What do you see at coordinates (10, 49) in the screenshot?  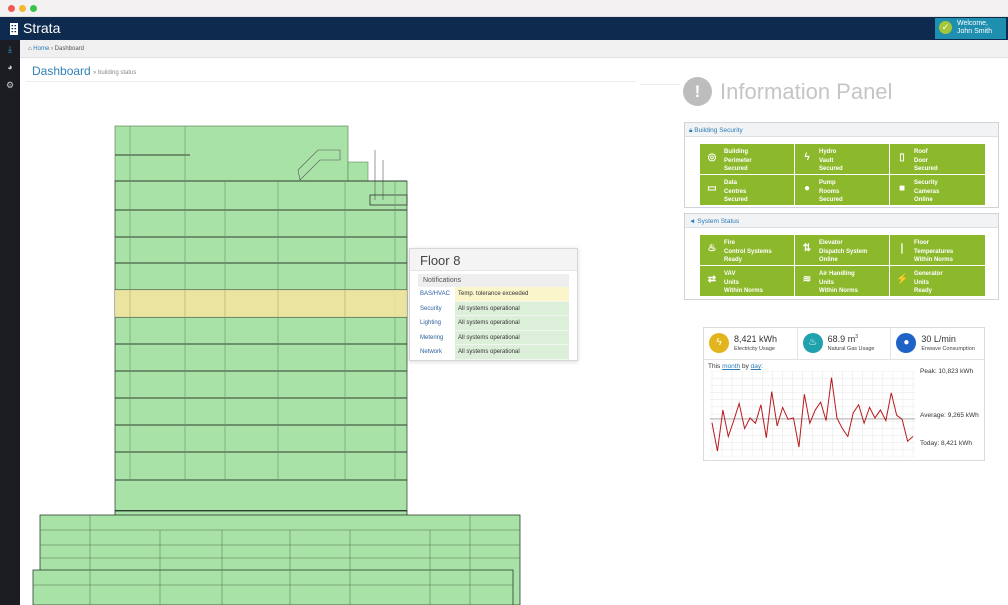 I see `download-icon: ⤓` at bounding box center [10, 49].